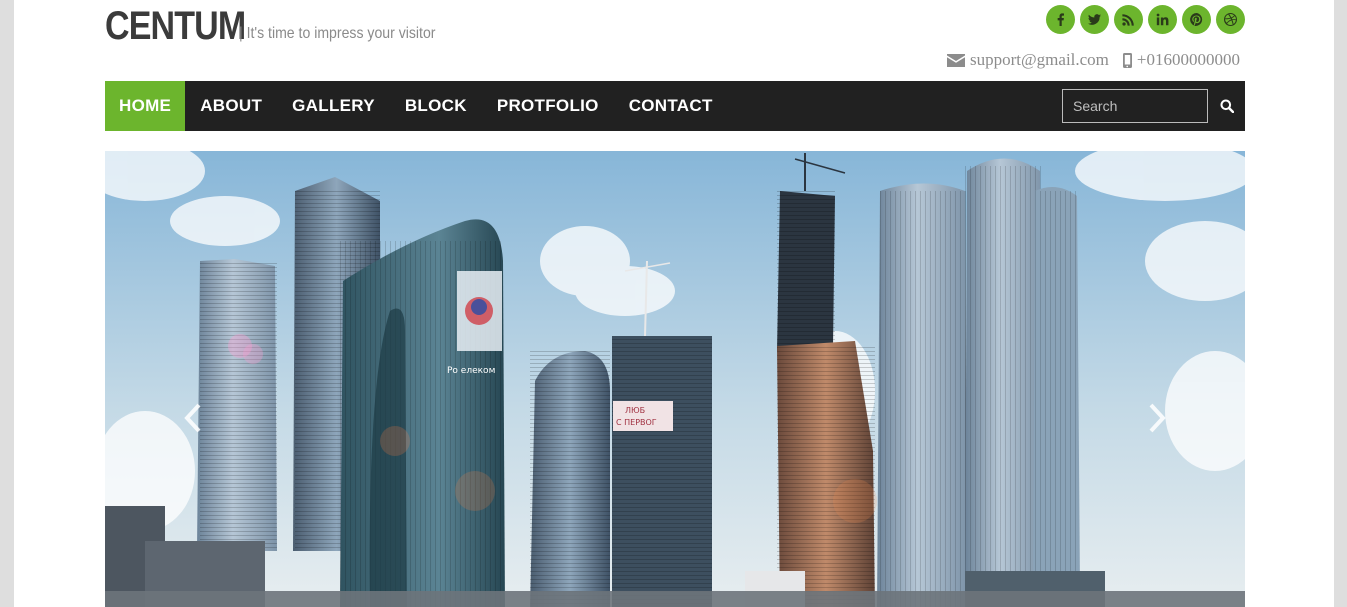 The height and width of the screenshot is (607, 1347). Describe the element at coordinates (635, 410) in the screenshot. I see `billboard-text-1: ЛЮБ` at that location.